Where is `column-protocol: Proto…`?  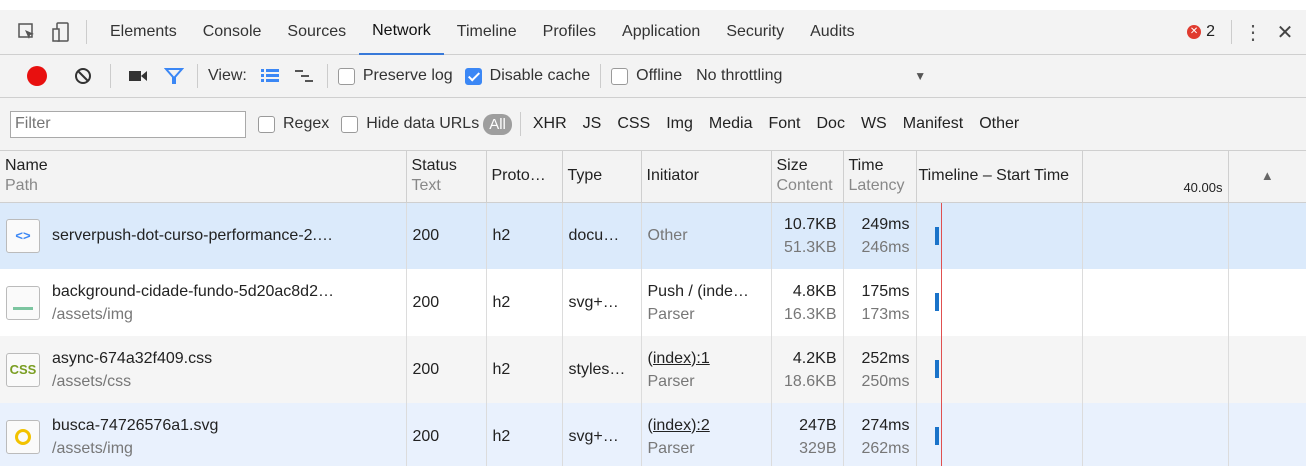 column-protocol: Proto… is located at coordinates (524, 177).